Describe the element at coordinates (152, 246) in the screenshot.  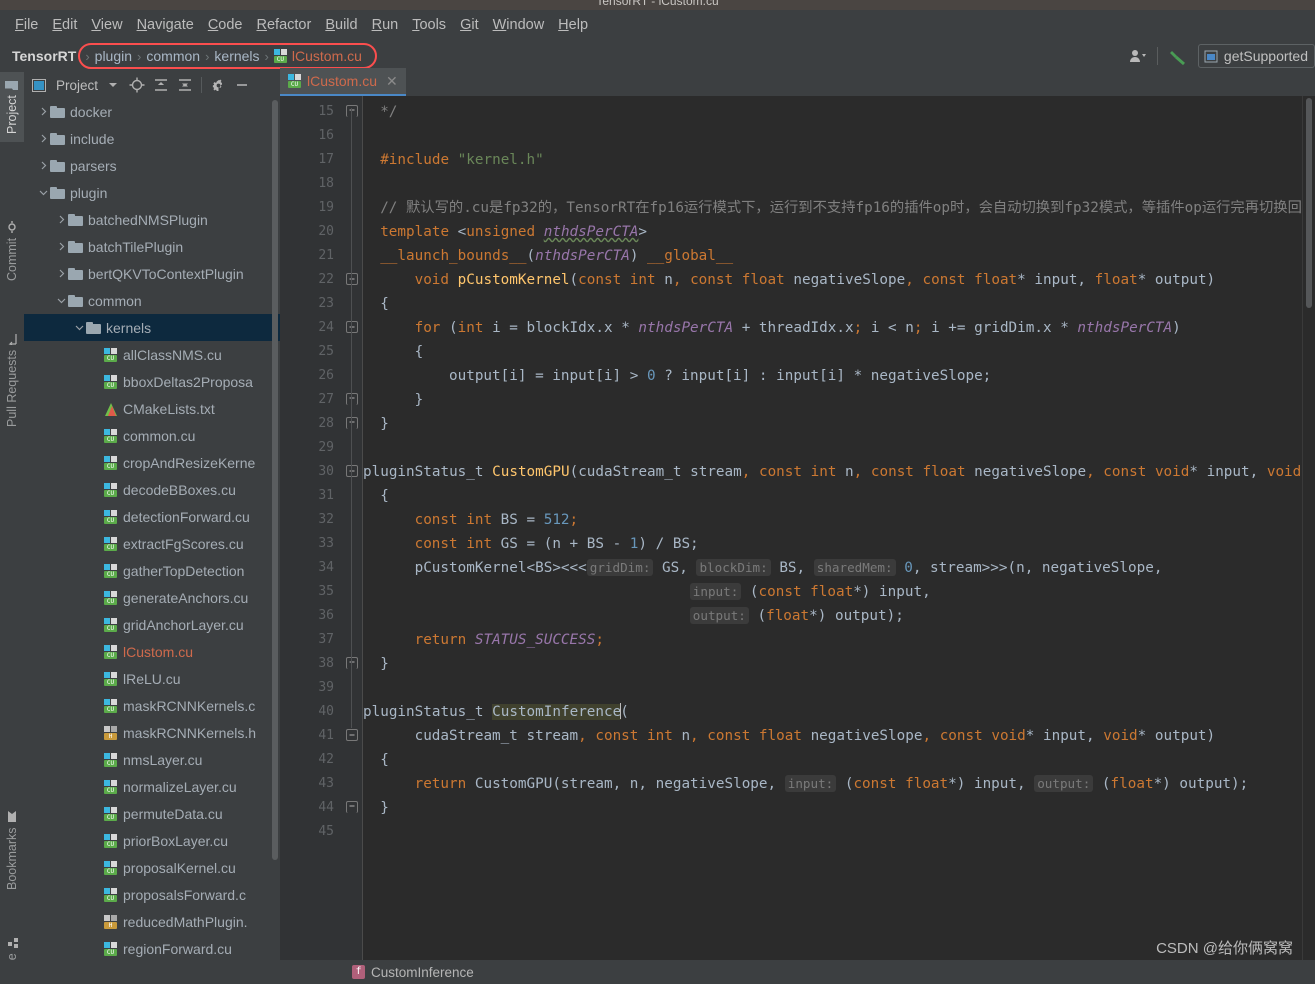
I see `tree-item-batchtileplugin: batchTilePlugin` at that location.